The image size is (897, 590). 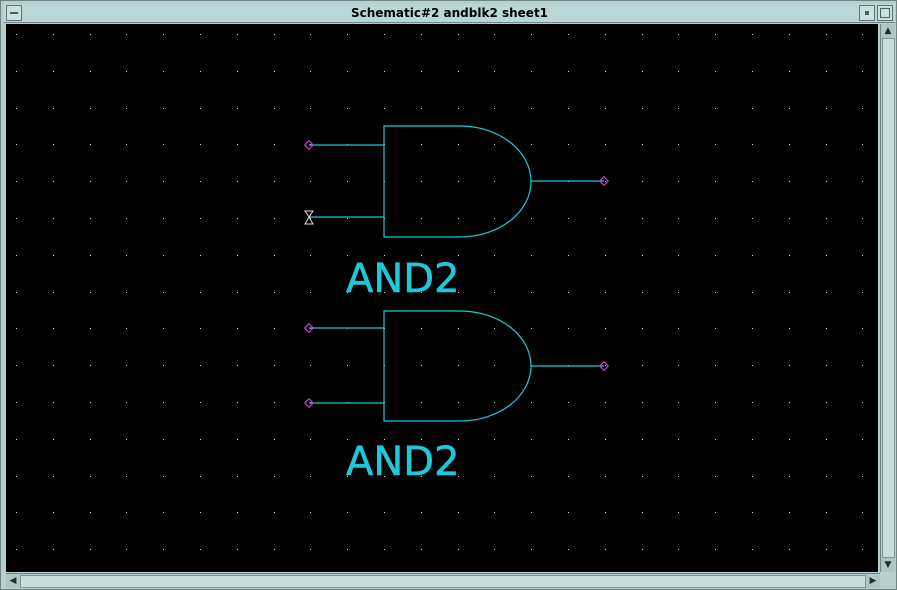 What do you see at coordinates (888, 565) in the screenshot?
I see `arrow-down-icon: ▼` at bounding box center [888, 565].